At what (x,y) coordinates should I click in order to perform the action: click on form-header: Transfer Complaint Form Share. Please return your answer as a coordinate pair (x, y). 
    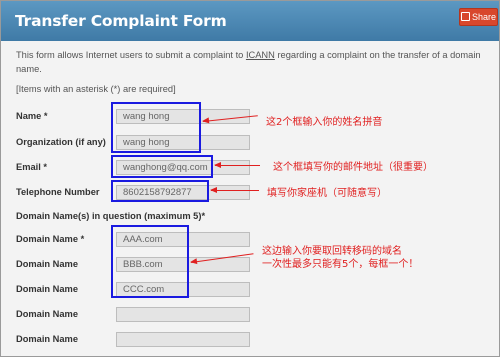
    Looking at the image, I should click on (250, 21).